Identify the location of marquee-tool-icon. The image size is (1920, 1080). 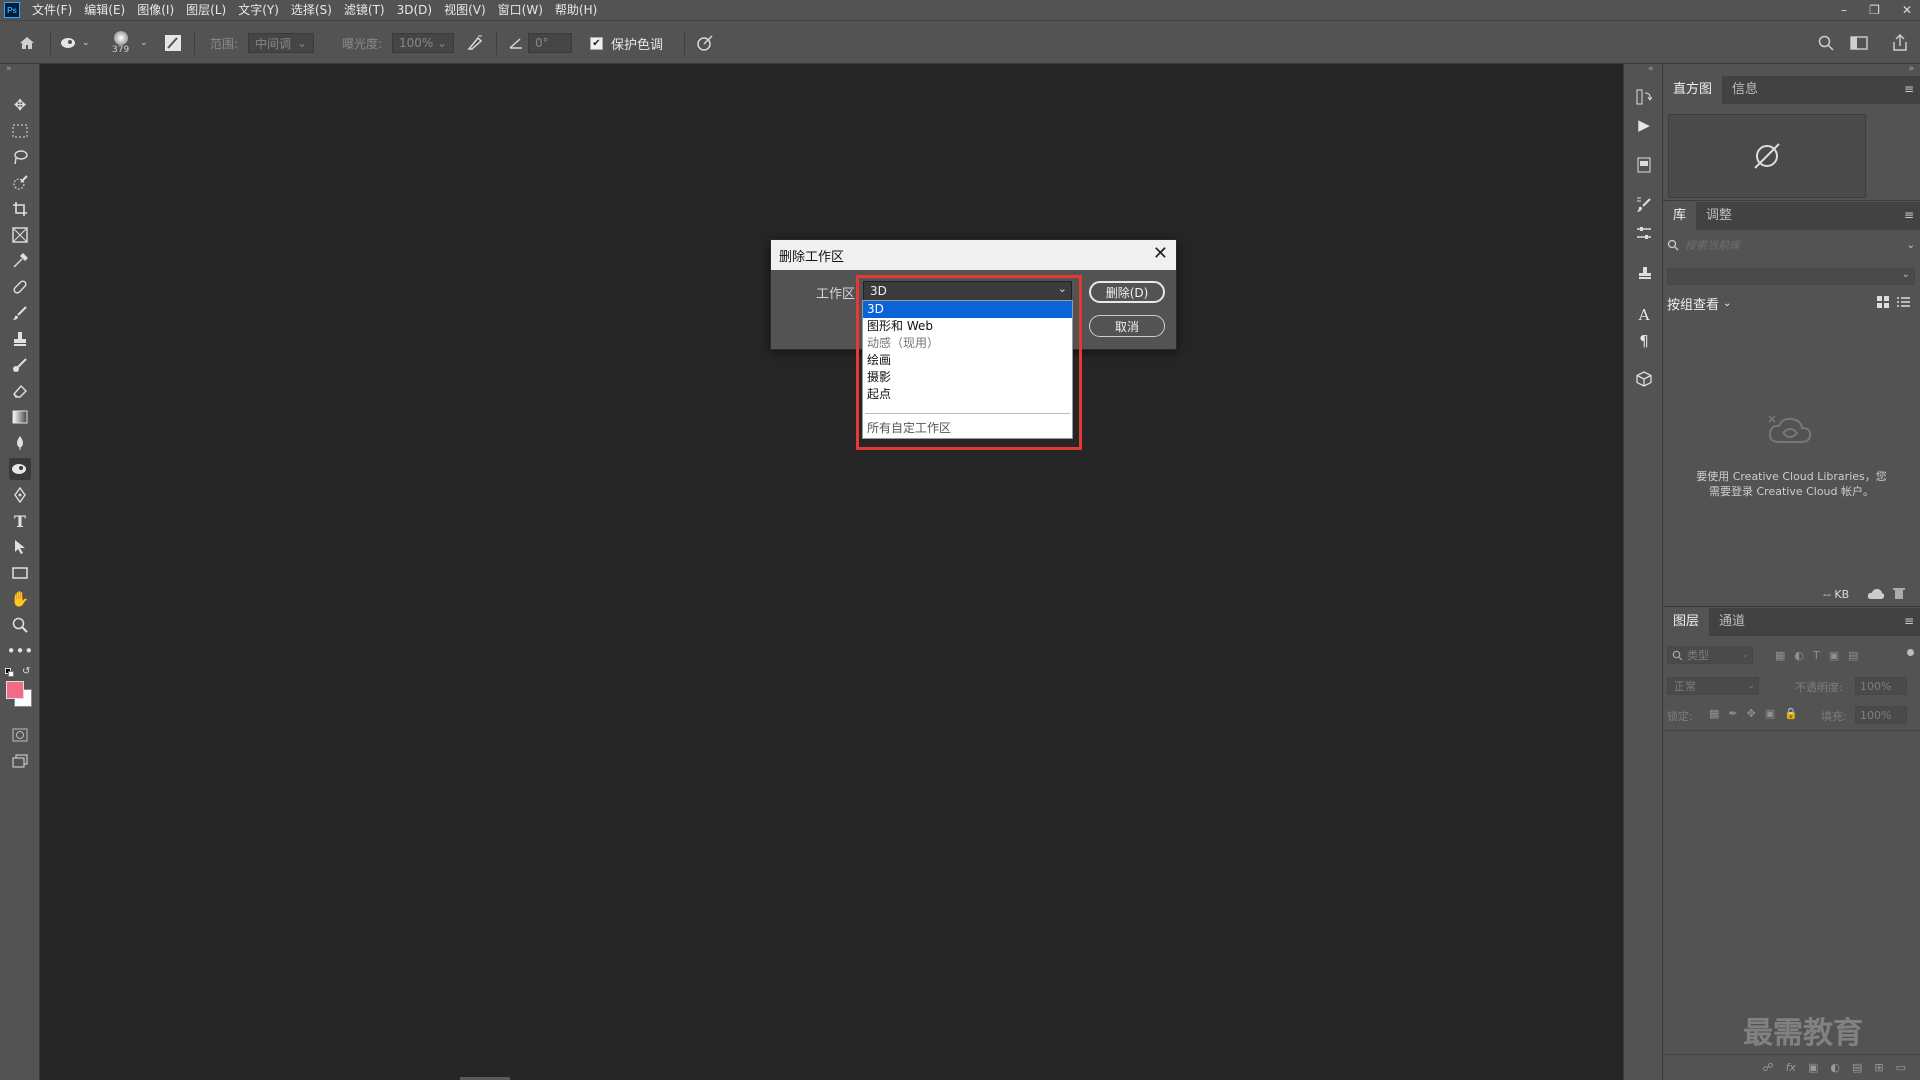
(20, 131).